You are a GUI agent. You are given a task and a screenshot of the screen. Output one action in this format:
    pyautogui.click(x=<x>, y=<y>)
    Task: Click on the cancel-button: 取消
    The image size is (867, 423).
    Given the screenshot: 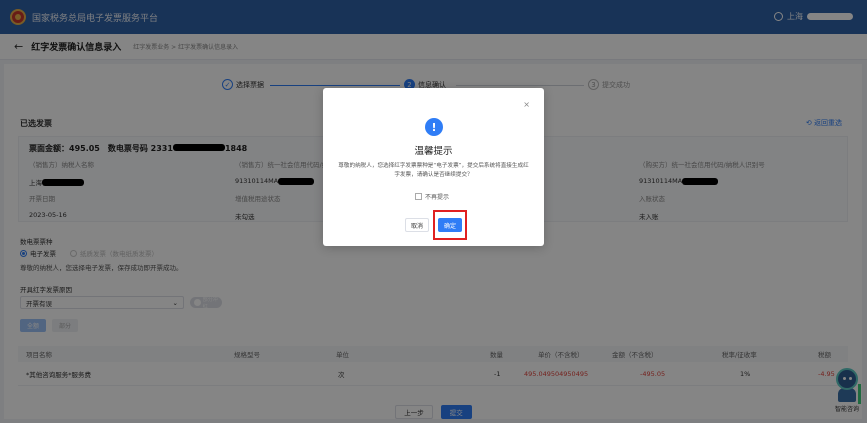 What is the action you would take?
    pyautogui.click(x=417, y=225)
    